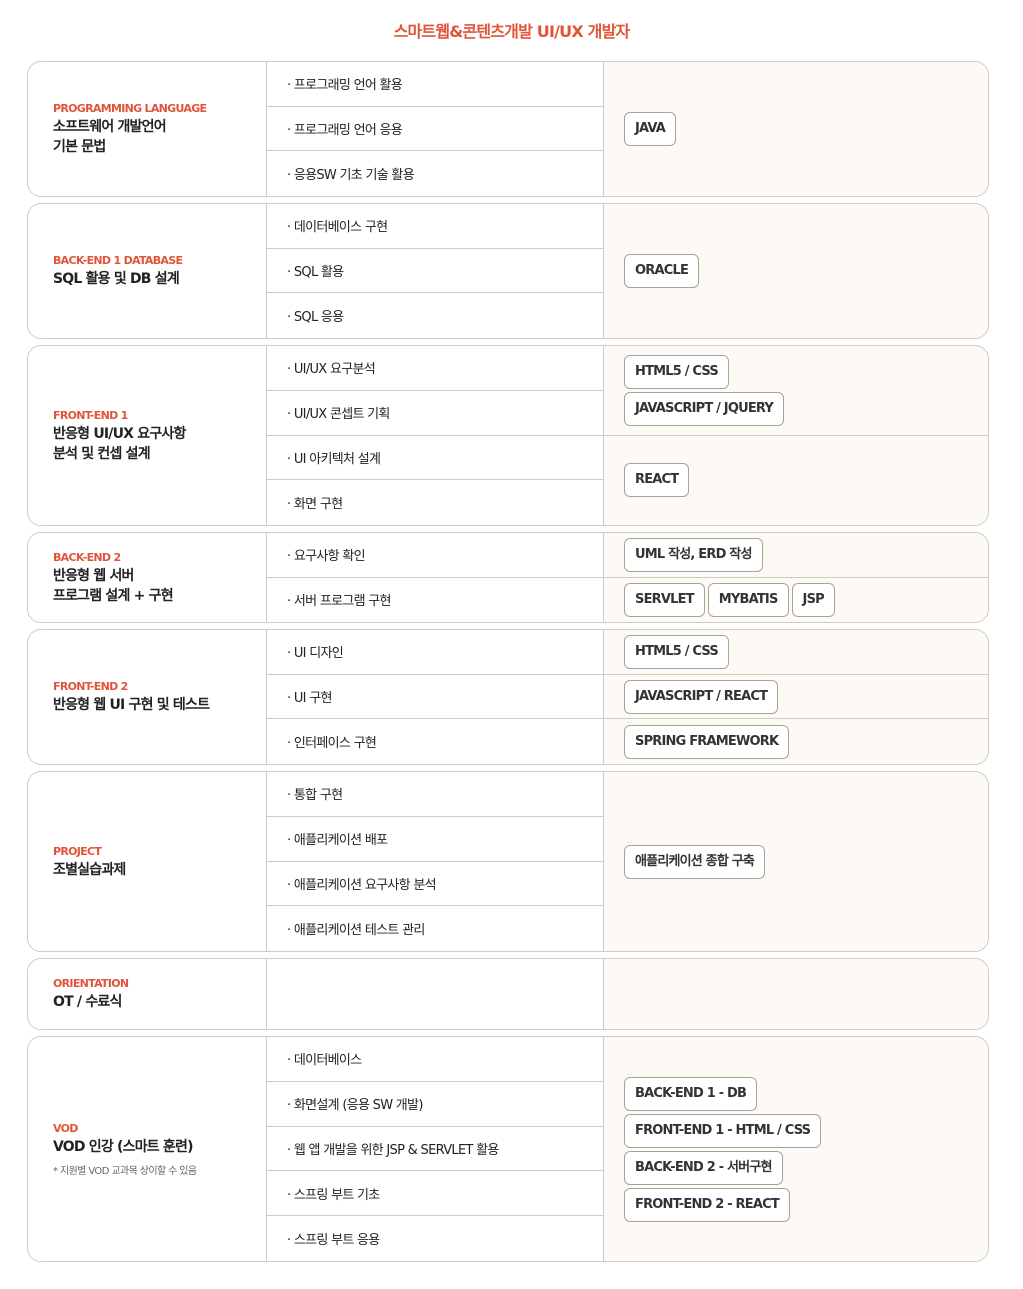 The width and height of the screenshot is (1023, 1289). Describe the element at coordinates (123, 1147) in the screenshot. I see `module-title: VOD 인강 (스마트 훈련)` at that location.